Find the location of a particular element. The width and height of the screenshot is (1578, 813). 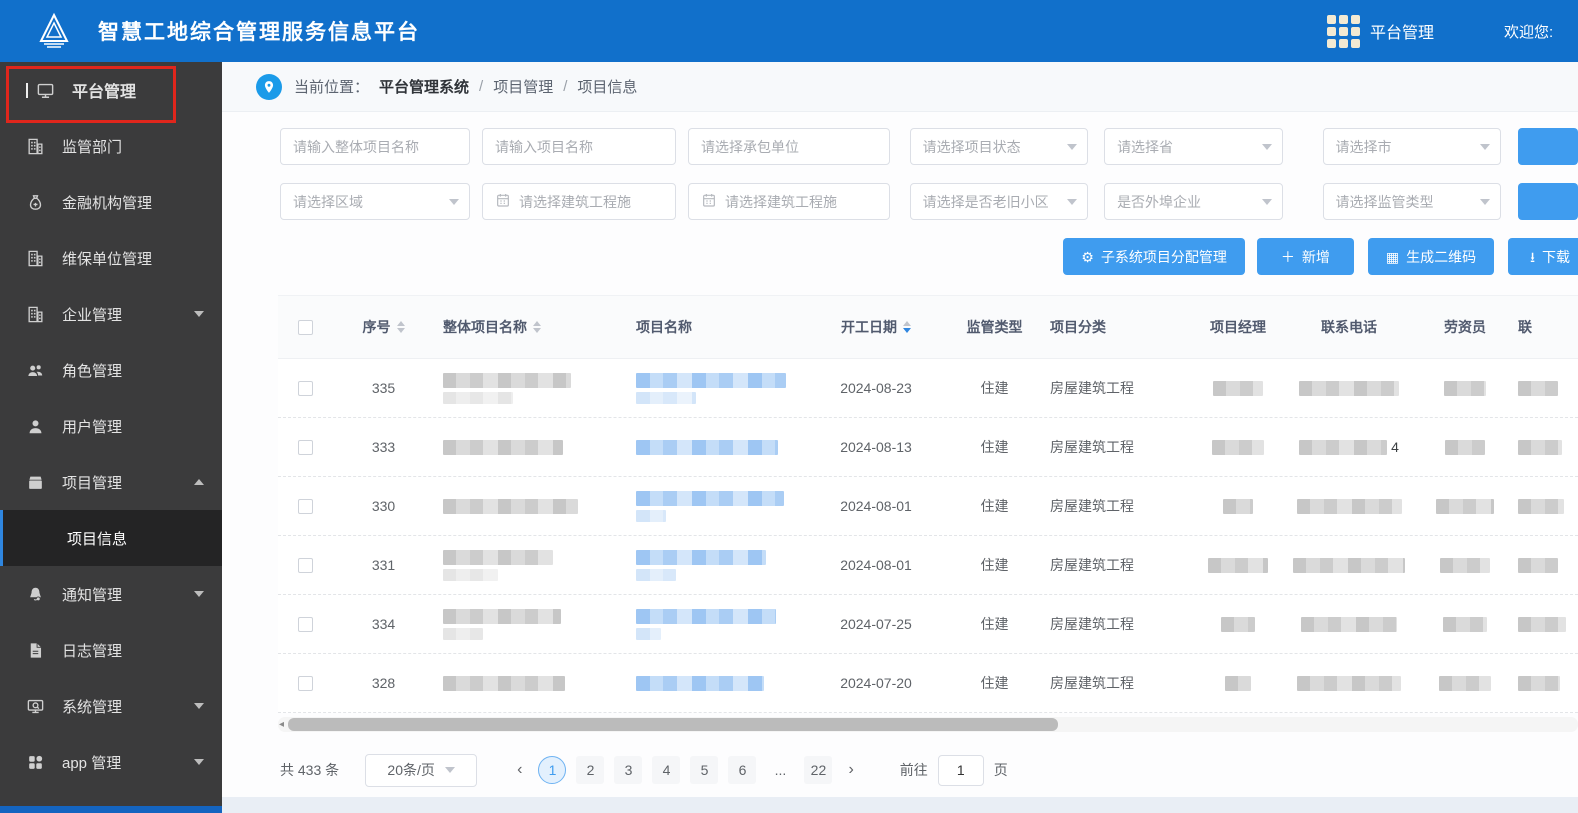

sidebar-item-label: 日志管理 is located at coordinates (92, 651).